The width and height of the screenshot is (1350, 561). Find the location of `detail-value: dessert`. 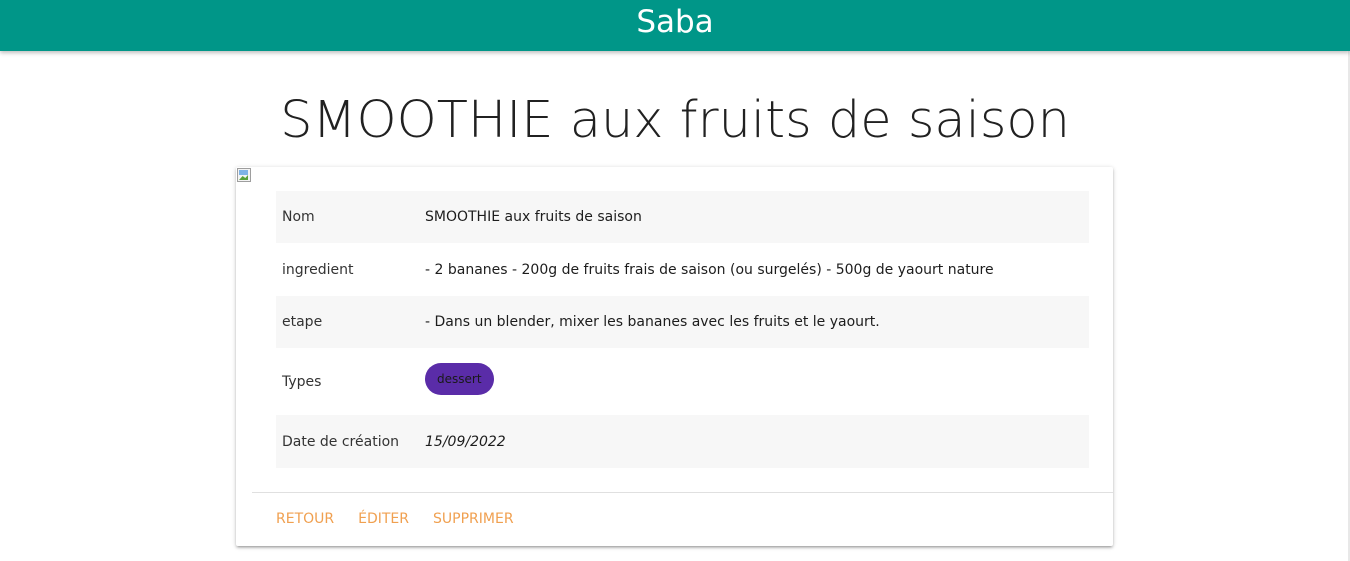

detail-value: dessert is located at coordinates (459, 378).